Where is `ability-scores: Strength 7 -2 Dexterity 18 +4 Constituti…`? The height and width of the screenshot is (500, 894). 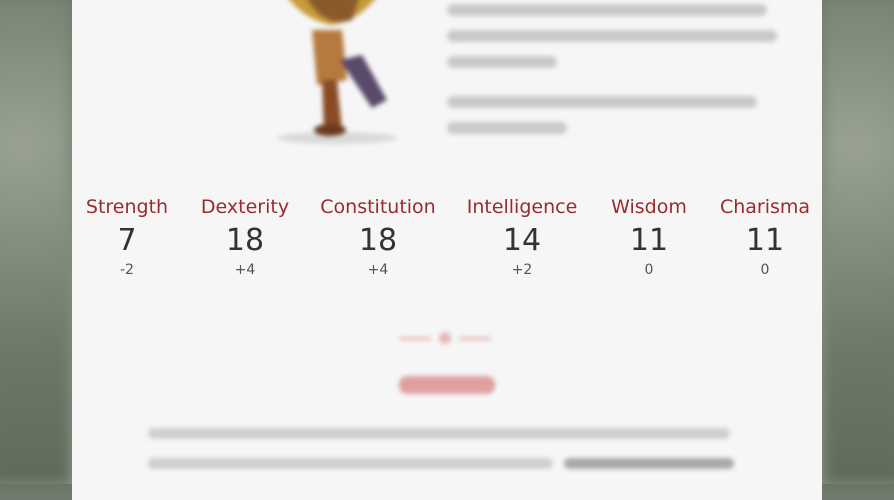 ability-scores: Strength 7 -2 Dexterity 18 +4 Constituti… is located at coordinates (447, 236).